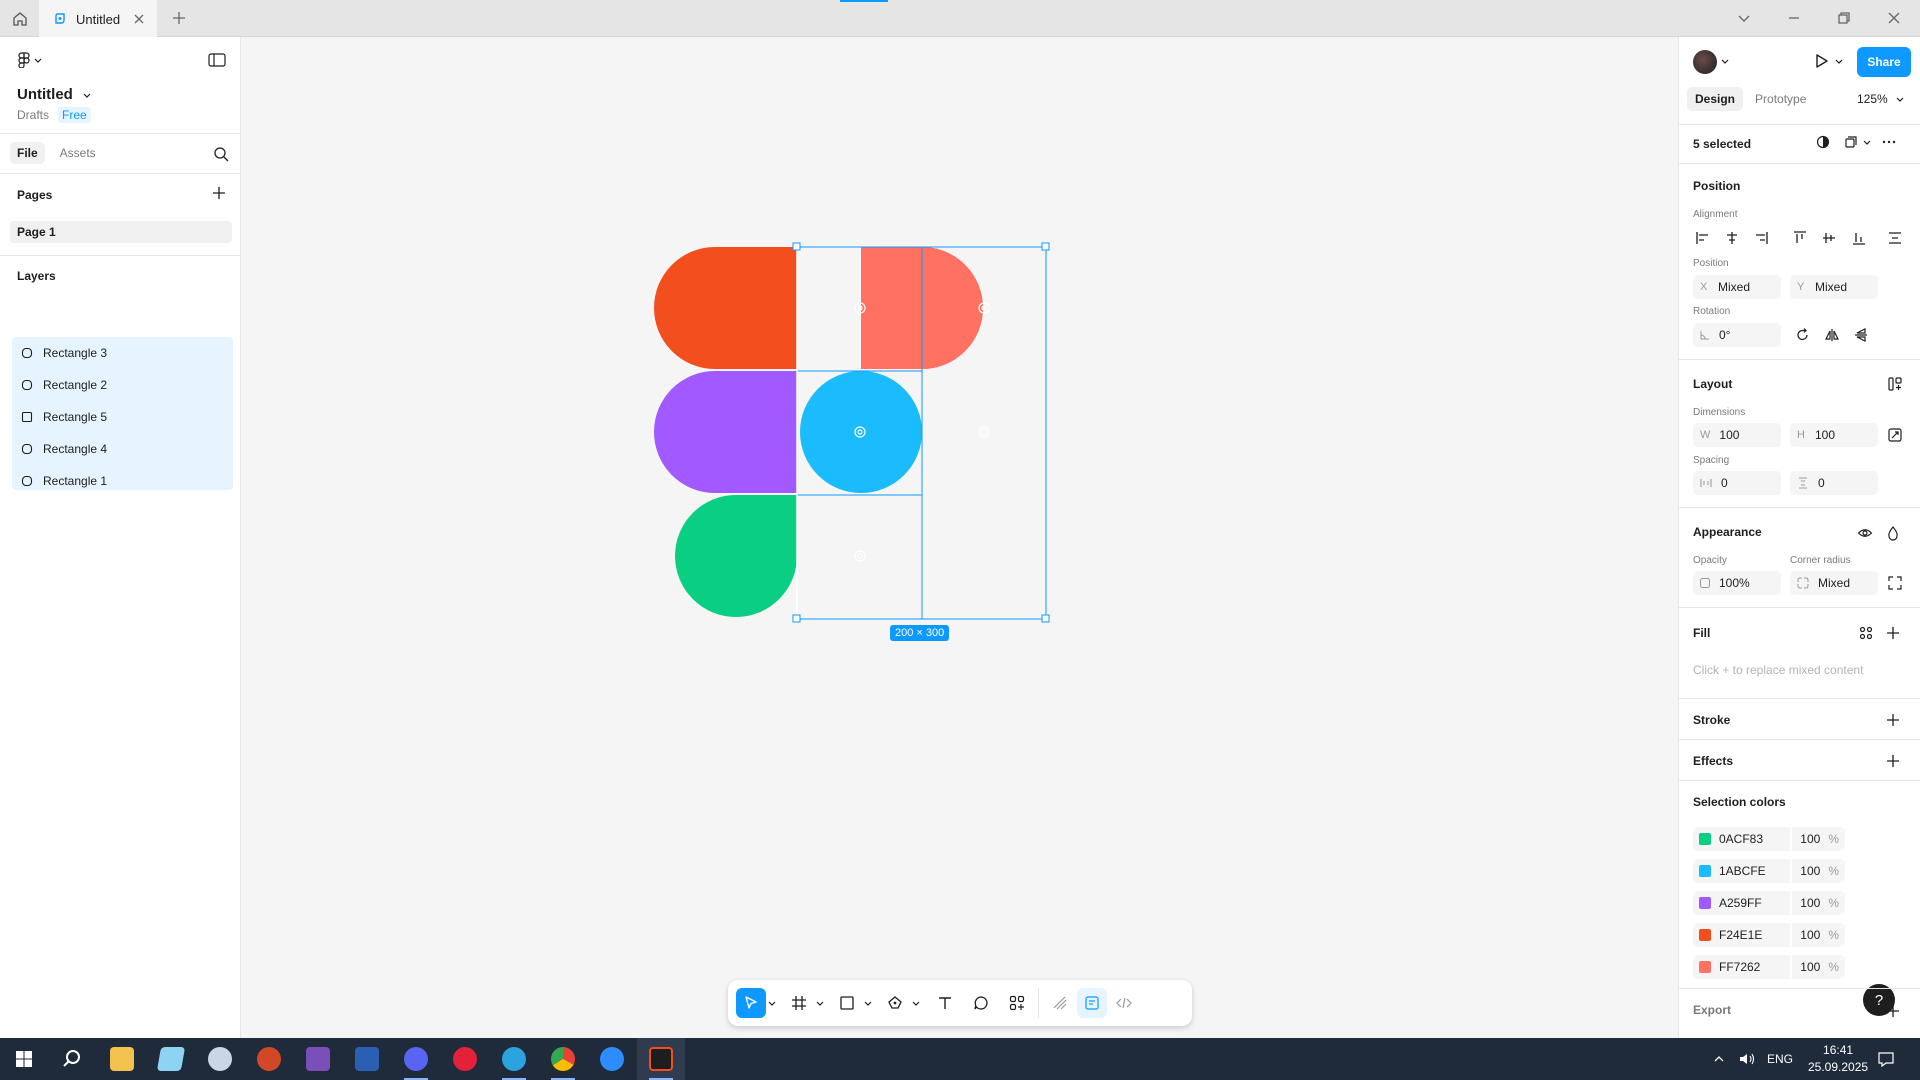  I want to click on selection-color-row: FF7262 100%, so click(1769, 967).